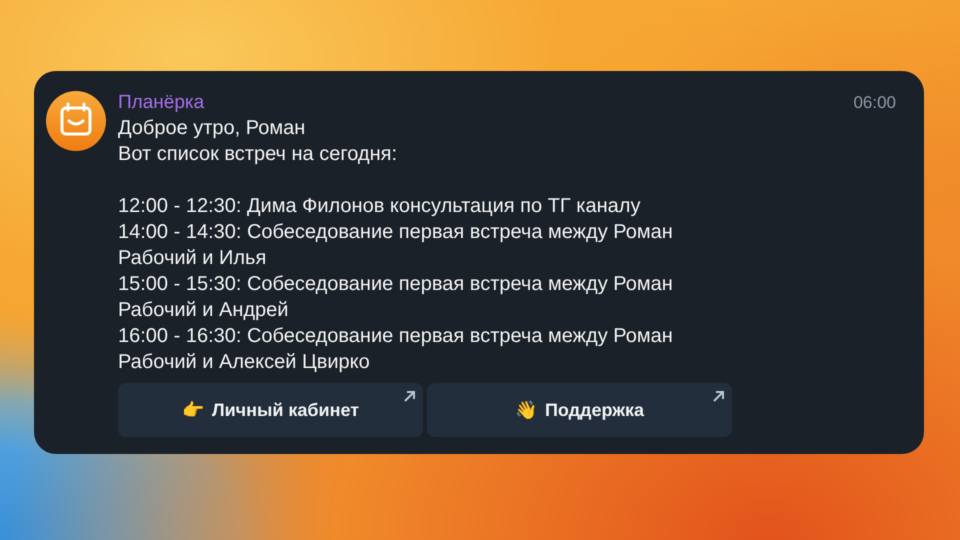 The image size is (960, 540). Describe the element at coordinates (270, 410) in the screenshot. I see `link-button: 👉 Личный кабинет` at that location.